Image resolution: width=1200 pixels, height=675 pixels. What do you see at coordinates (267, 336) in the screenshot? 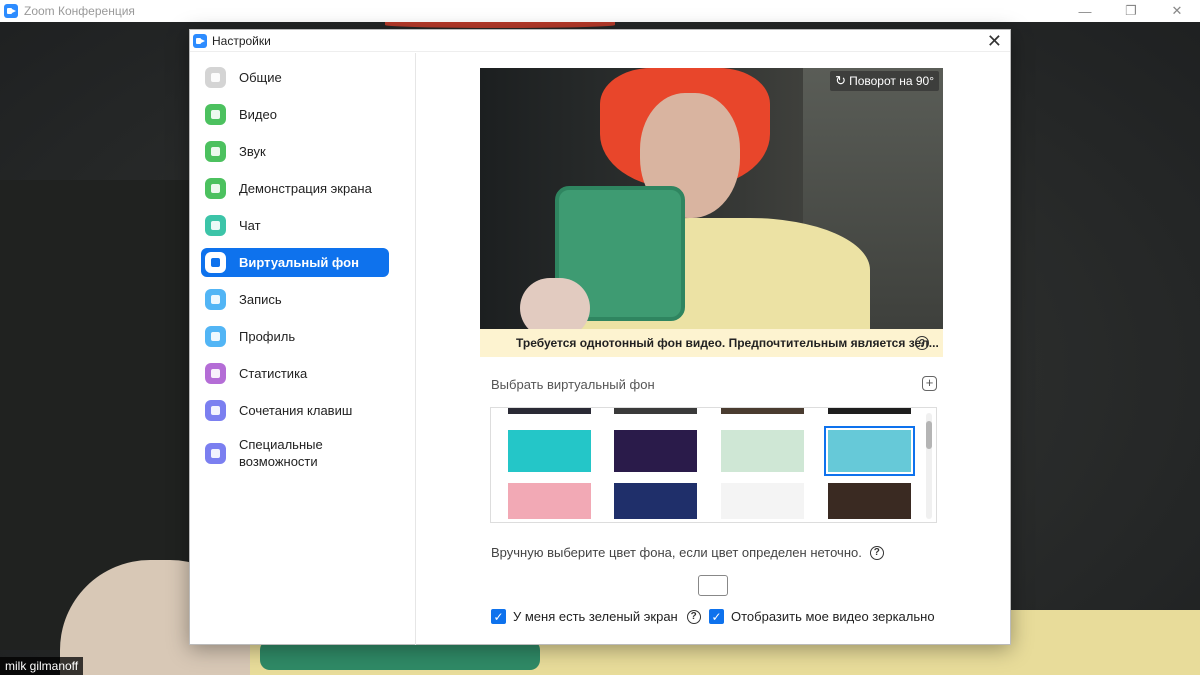
I see `sidebar-item-label: Профиль` at bounding box center [267, 336].